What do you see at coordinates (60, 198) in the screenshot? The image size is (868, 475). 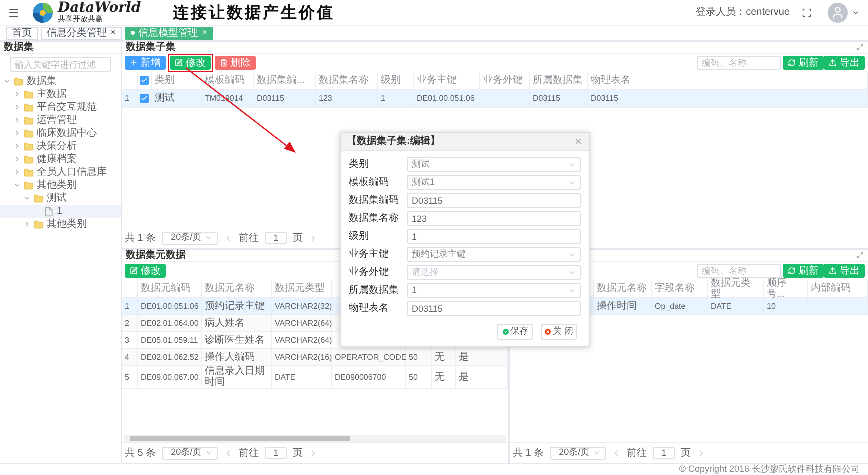 I see `tree-item: 测试` at bounding box center [60, 198].